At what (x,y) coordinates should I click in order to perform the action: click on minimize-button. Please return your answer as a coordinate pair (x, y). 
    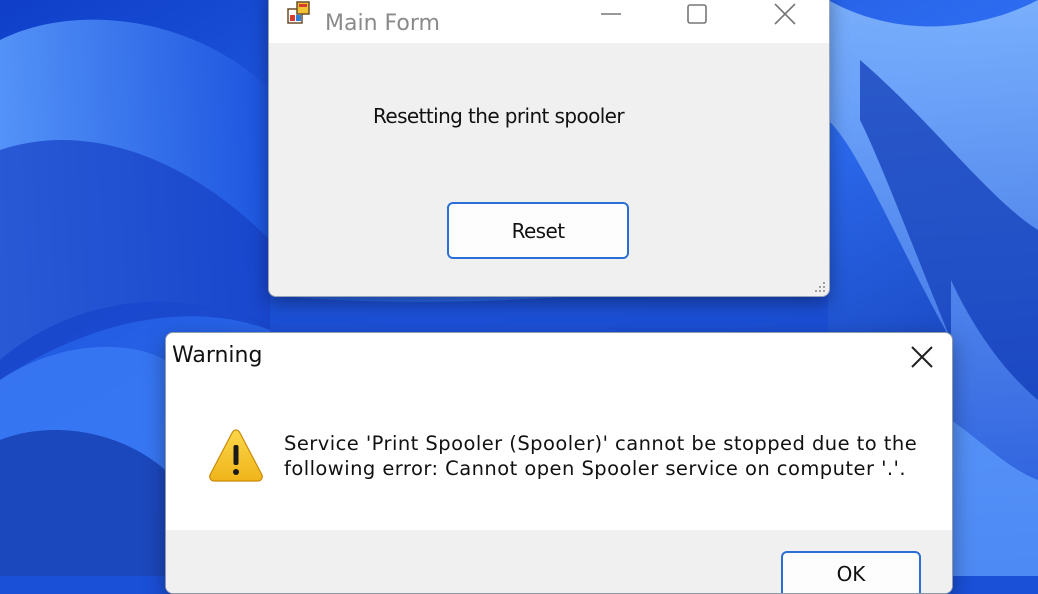
    Looking at the image, I should click on (611, 14).